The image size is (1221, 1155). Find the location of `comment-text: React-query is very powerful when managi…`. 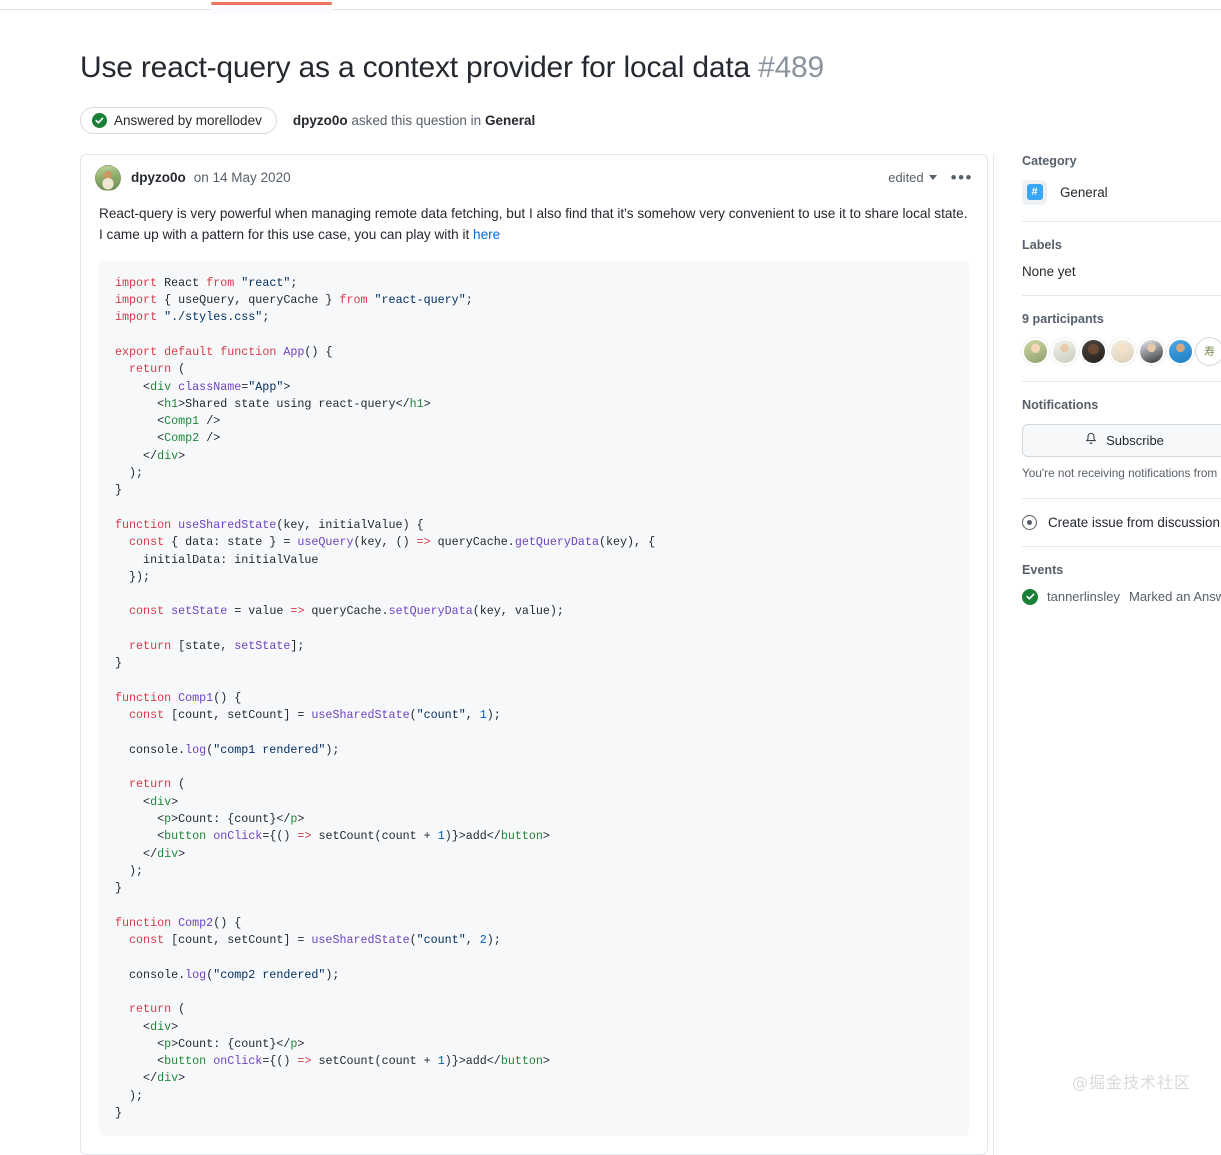

comment-text: React-query is very powerful when managi… is located at coordinates (533, 223).